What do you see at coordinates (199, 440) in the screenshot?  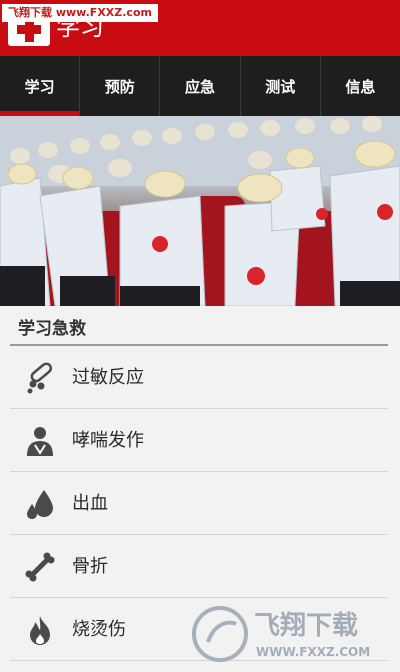 I see `list-item-asthma: 哮喘发作` at bounding box center [199, 440].